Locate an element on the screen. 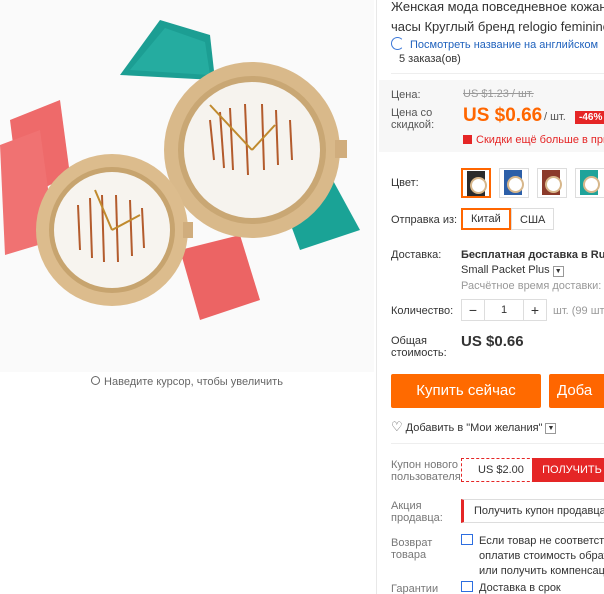 Image resolution: width=604 pixels, height=594 pixels. coupon-label-2: пользователя is located at coordinates (426, 477).